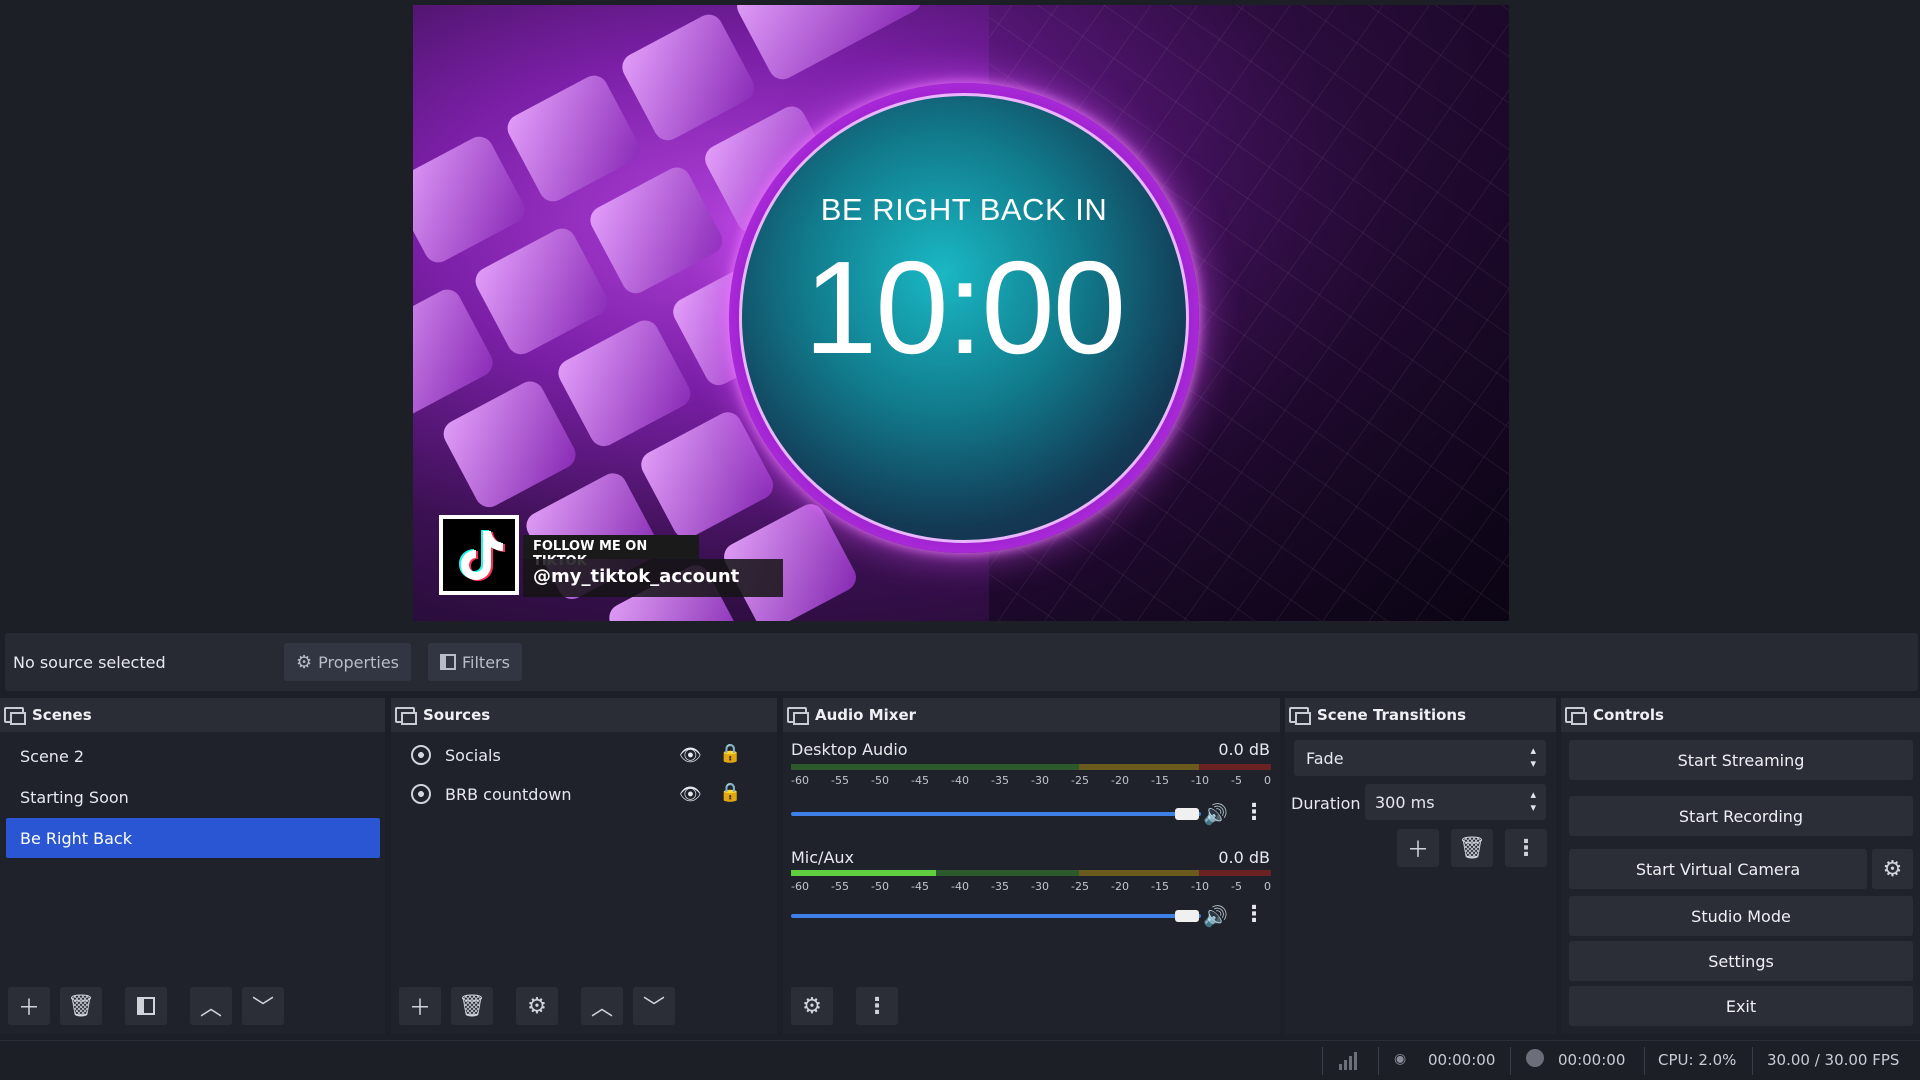 The width and height of the screenshot is (1920, 1080). Describe the element at coordinates (1400, 1059) in the screenshot. I see `stream-status-icon: ◉` at that location.